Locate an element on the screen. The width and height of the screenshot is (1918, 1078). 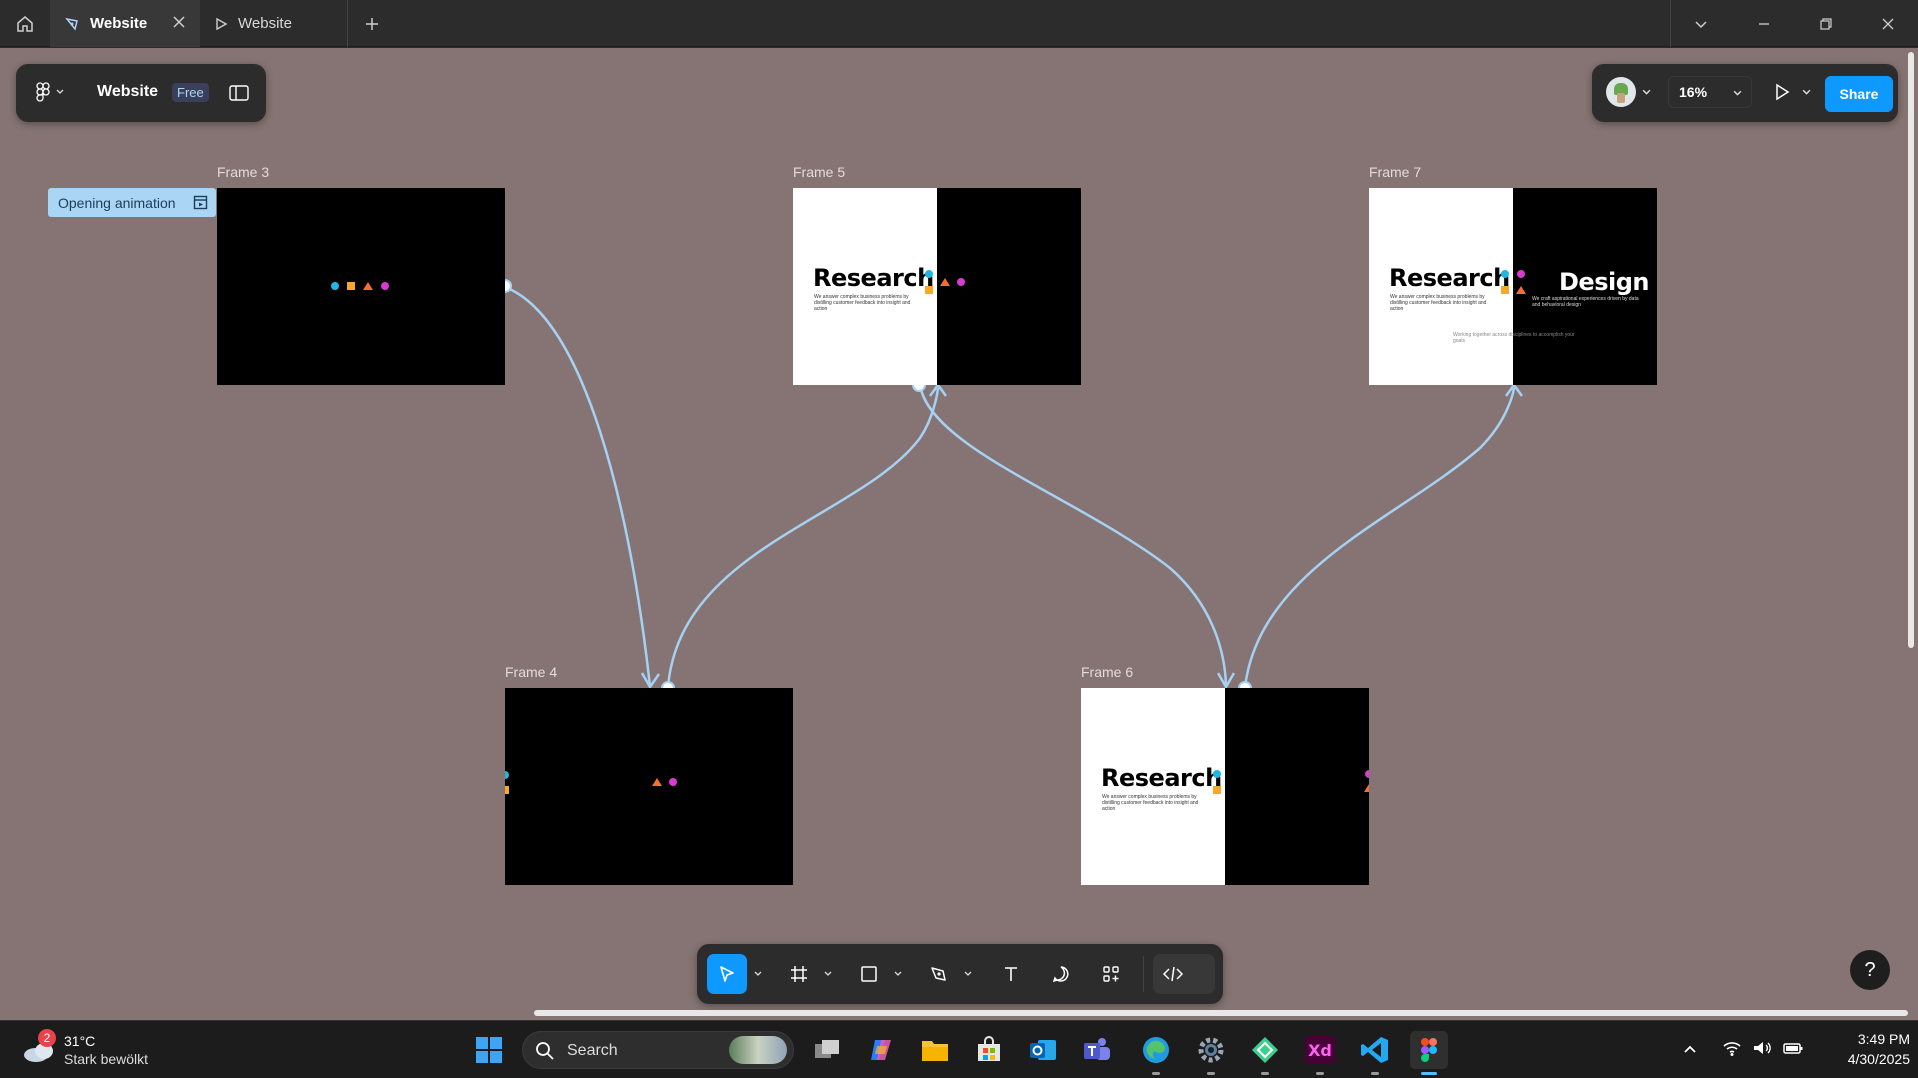
vscode-button is located at coordinates (1375, 1053).